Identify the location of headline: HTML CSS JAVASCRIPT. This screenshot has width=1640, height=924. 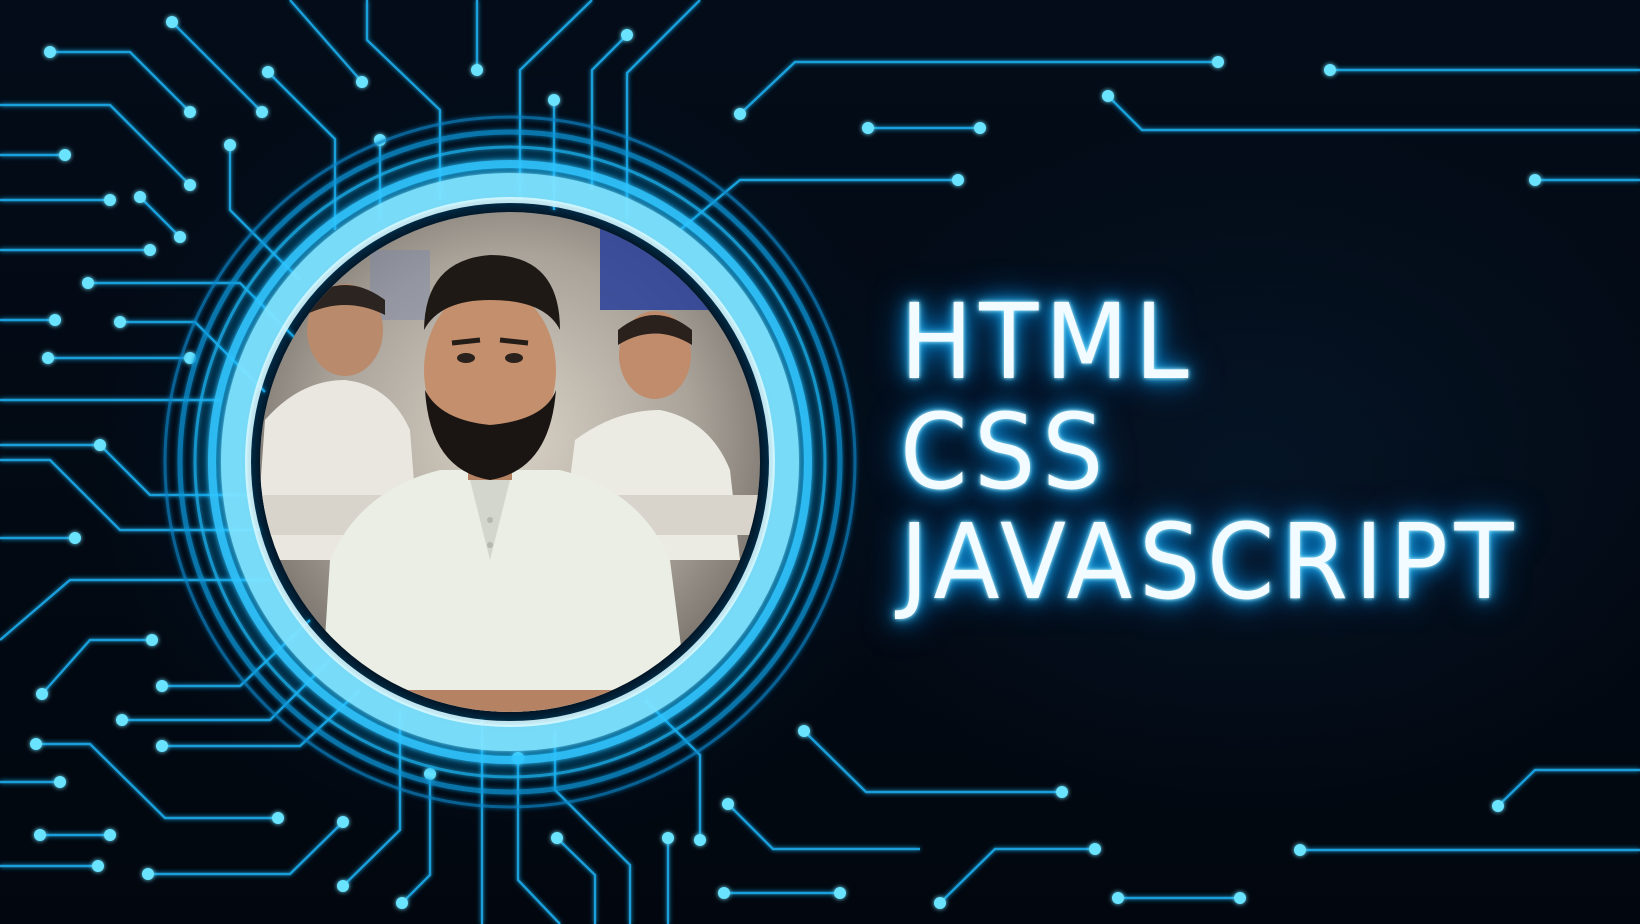
(1233, 455).